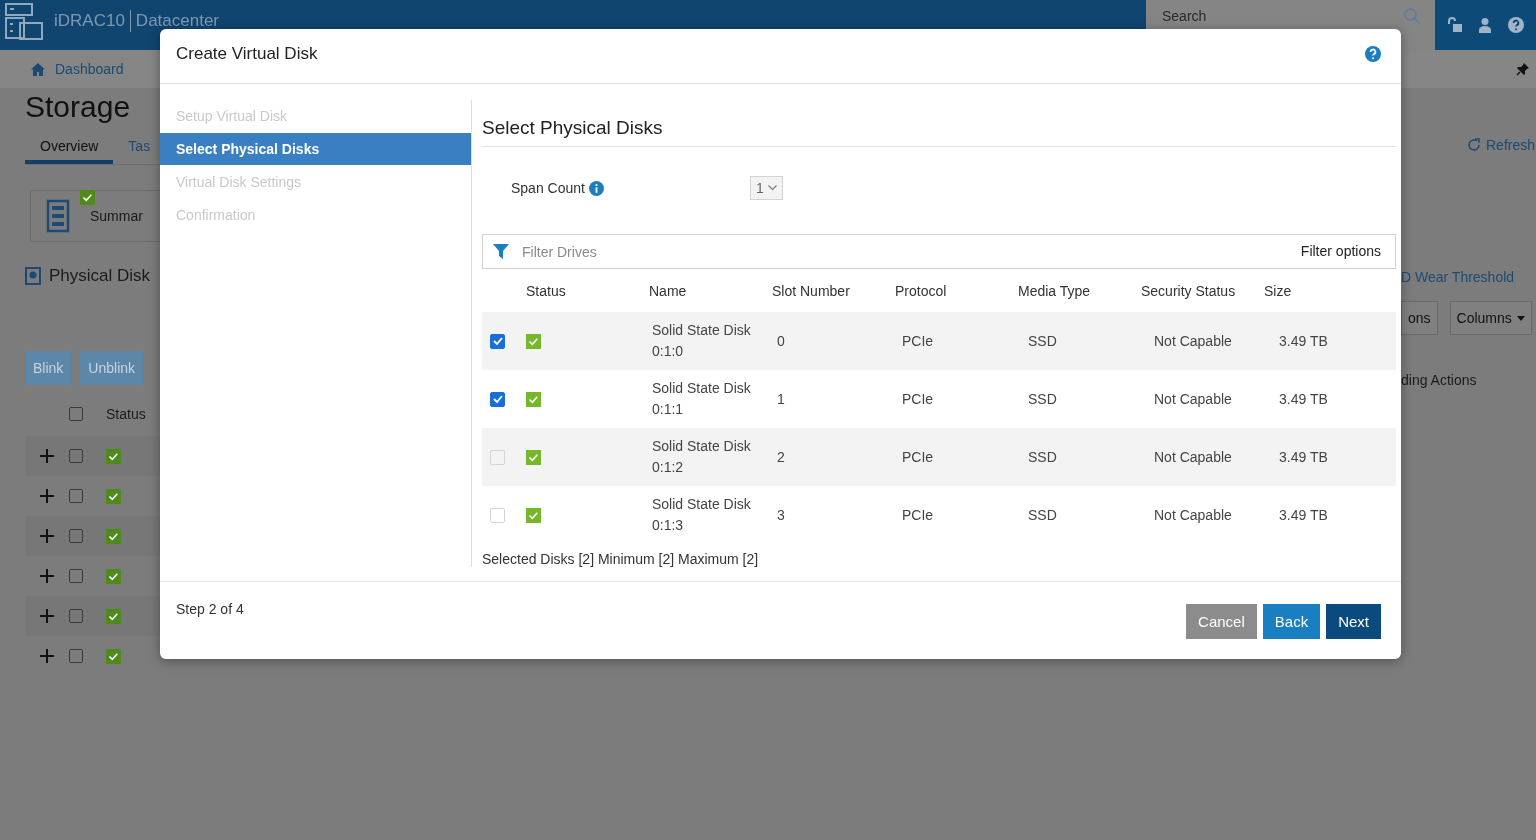 The height and width of the screenshot is (840, 1536). Describe the element at coordinates (58, 216) in the screenshot. I see `server-icon` at that location.